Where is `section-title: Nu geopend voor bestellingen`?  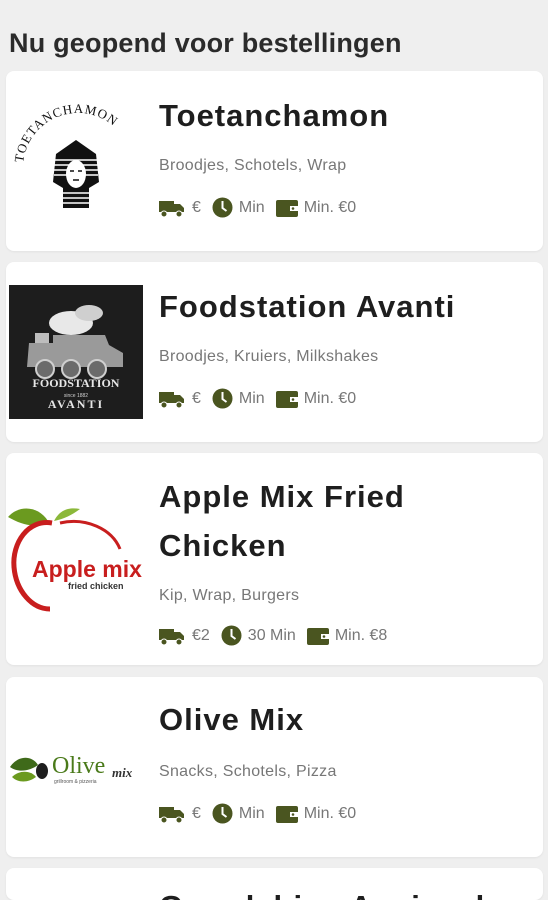 section-title: Nu geopend voor bestellingen is located at coordinates (205, 43).